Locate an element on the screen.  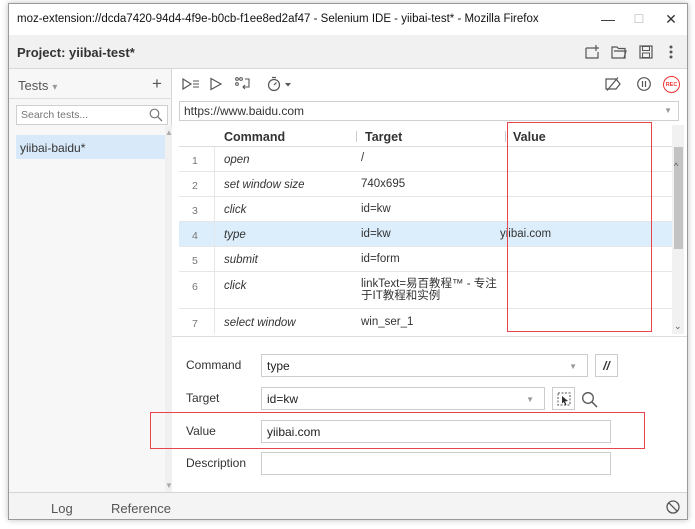
run-current-test-icon is located at coordinates (216, 84).